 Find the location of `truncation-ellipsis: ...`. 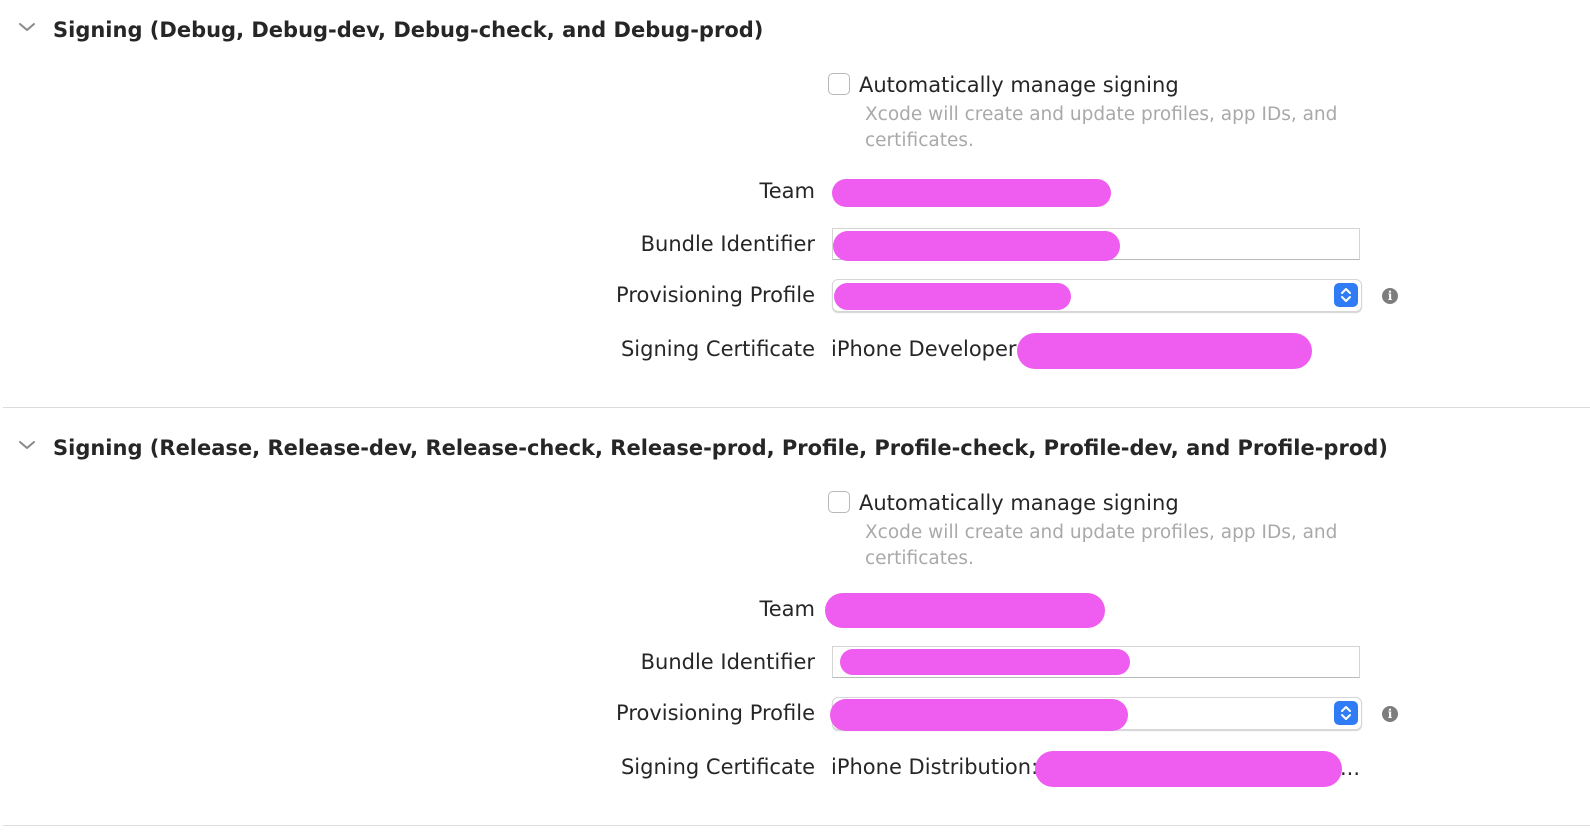

truncation-ellipsis: ... is located at coordinates (1350, 768).